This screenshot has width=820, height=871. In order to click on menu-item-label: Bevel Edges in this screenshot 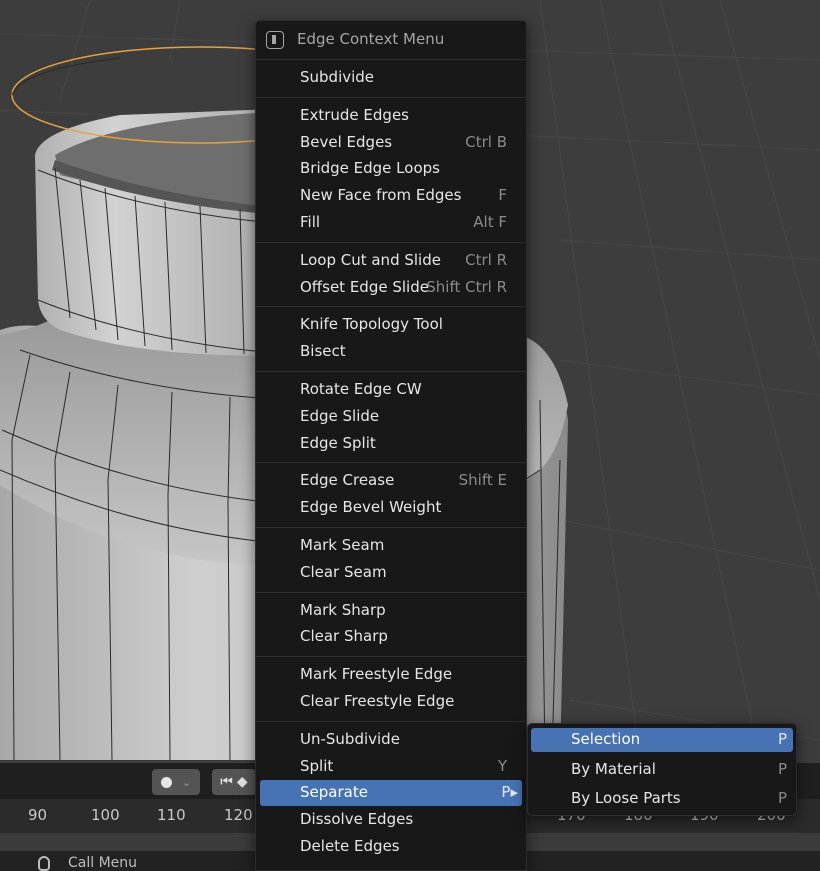, I will do `click(346, 141)`.